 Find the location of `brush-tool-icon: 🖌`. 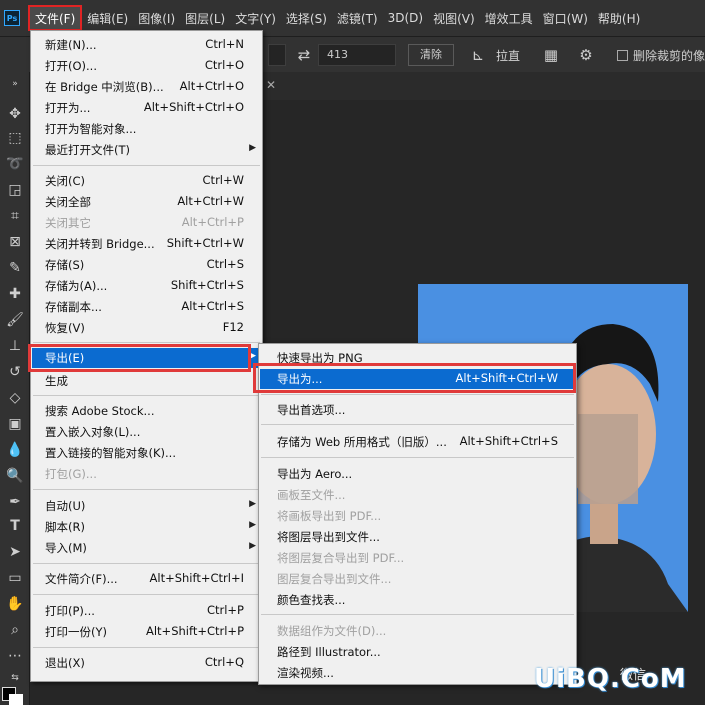

brush-tool-icon: 🖌 is located at coordinates (15, 320).